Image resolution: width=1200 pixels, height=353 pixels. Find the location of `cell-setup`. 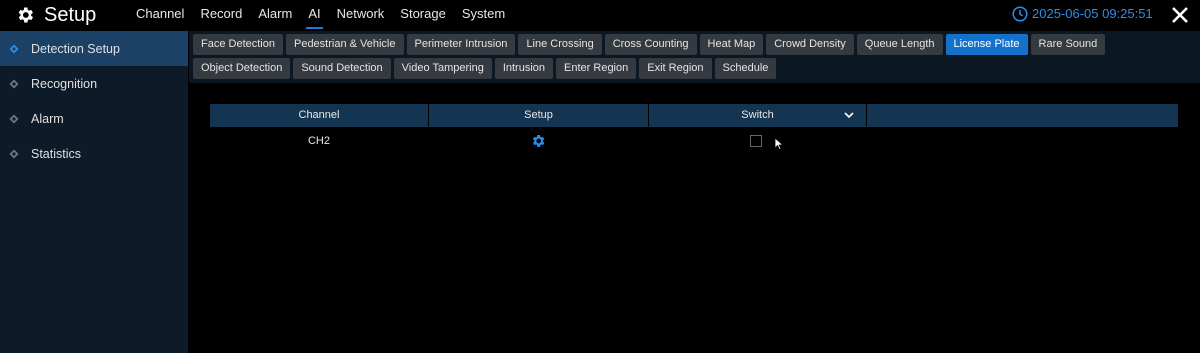

cell-setup is located at coordinates (537, 141).